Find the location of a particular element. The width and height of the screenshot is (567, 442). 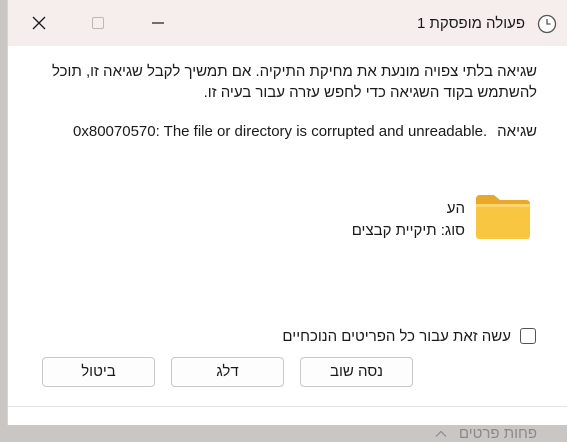

item-type: סוג: תיקיית קבצים is located at coordinates (408, 230).